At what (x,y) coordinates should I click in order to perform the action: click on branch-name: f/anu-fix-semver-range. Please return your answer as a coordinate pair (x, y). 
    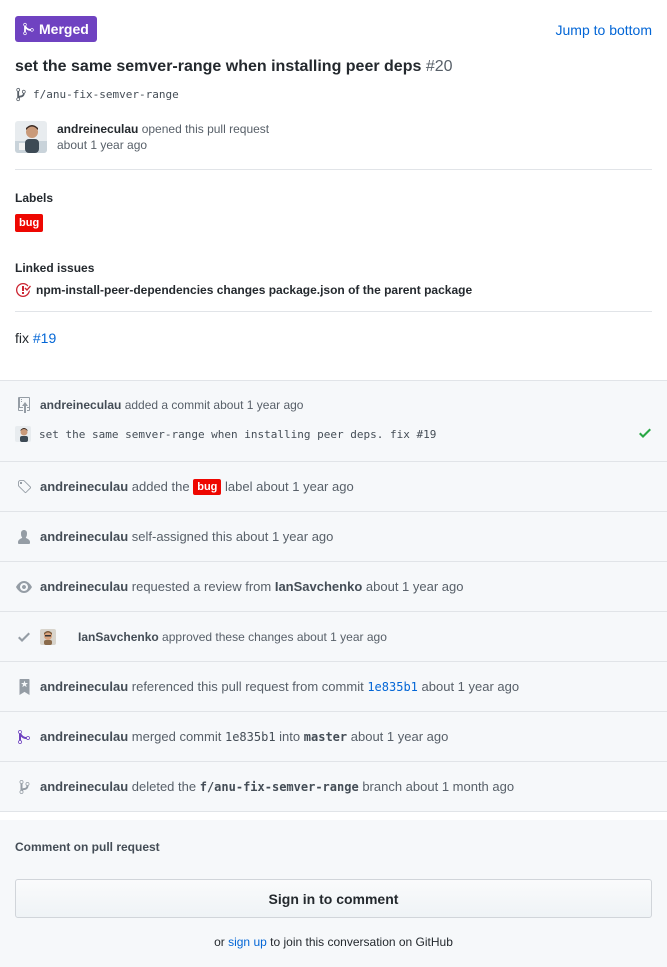
    Looking at the image, I should click on (106, 94).